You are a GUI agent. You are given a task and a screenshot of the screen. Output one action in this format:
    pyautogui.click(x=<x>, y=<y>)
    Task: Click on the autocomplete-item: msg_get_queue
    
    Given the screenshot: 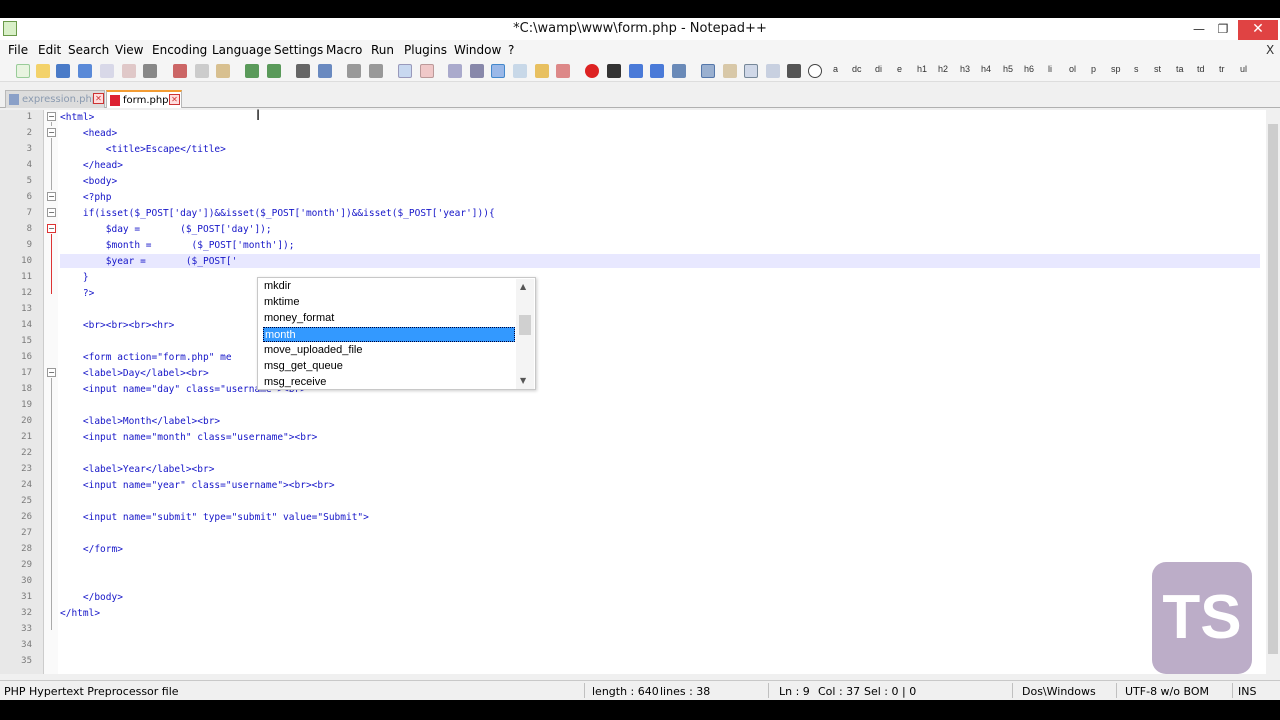 What is the action you would take?
    pyautogui.click(x=389, y=366)
    